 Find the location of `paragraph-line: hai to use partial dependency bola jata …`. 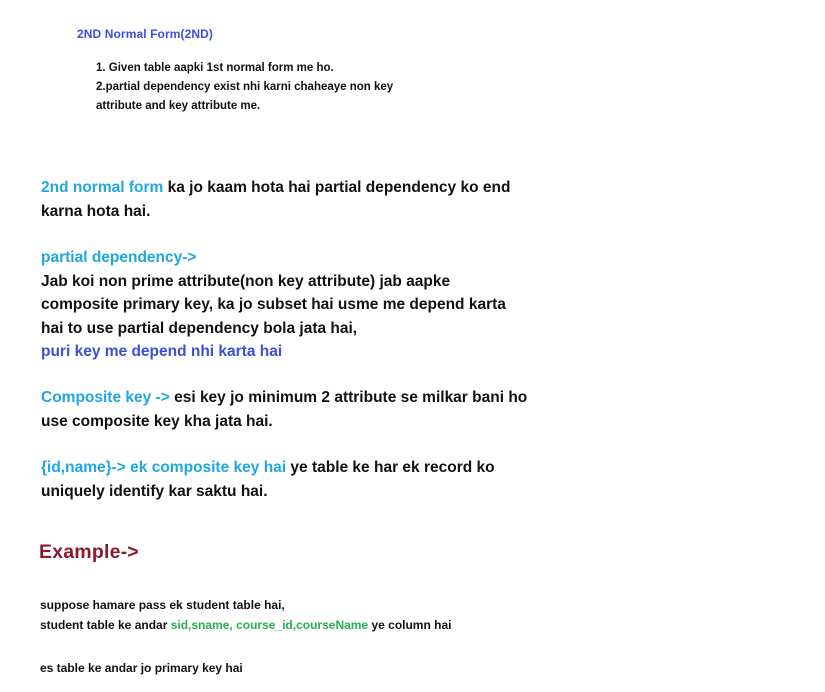

paragraph-line: hai to use partial dependency bola jata … is located at coordinates (199, 328).